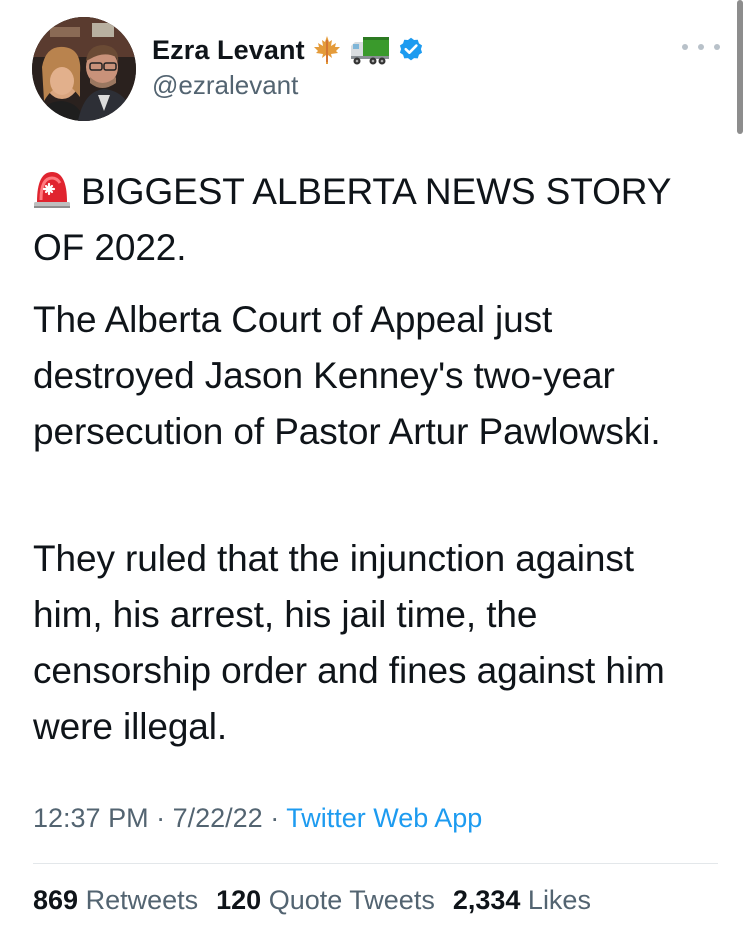 This screenshot has width=750, height=930. What do you see at coordinates (375, 863) in the screenshot?
I see `divider` at bounding box center [375, 863].